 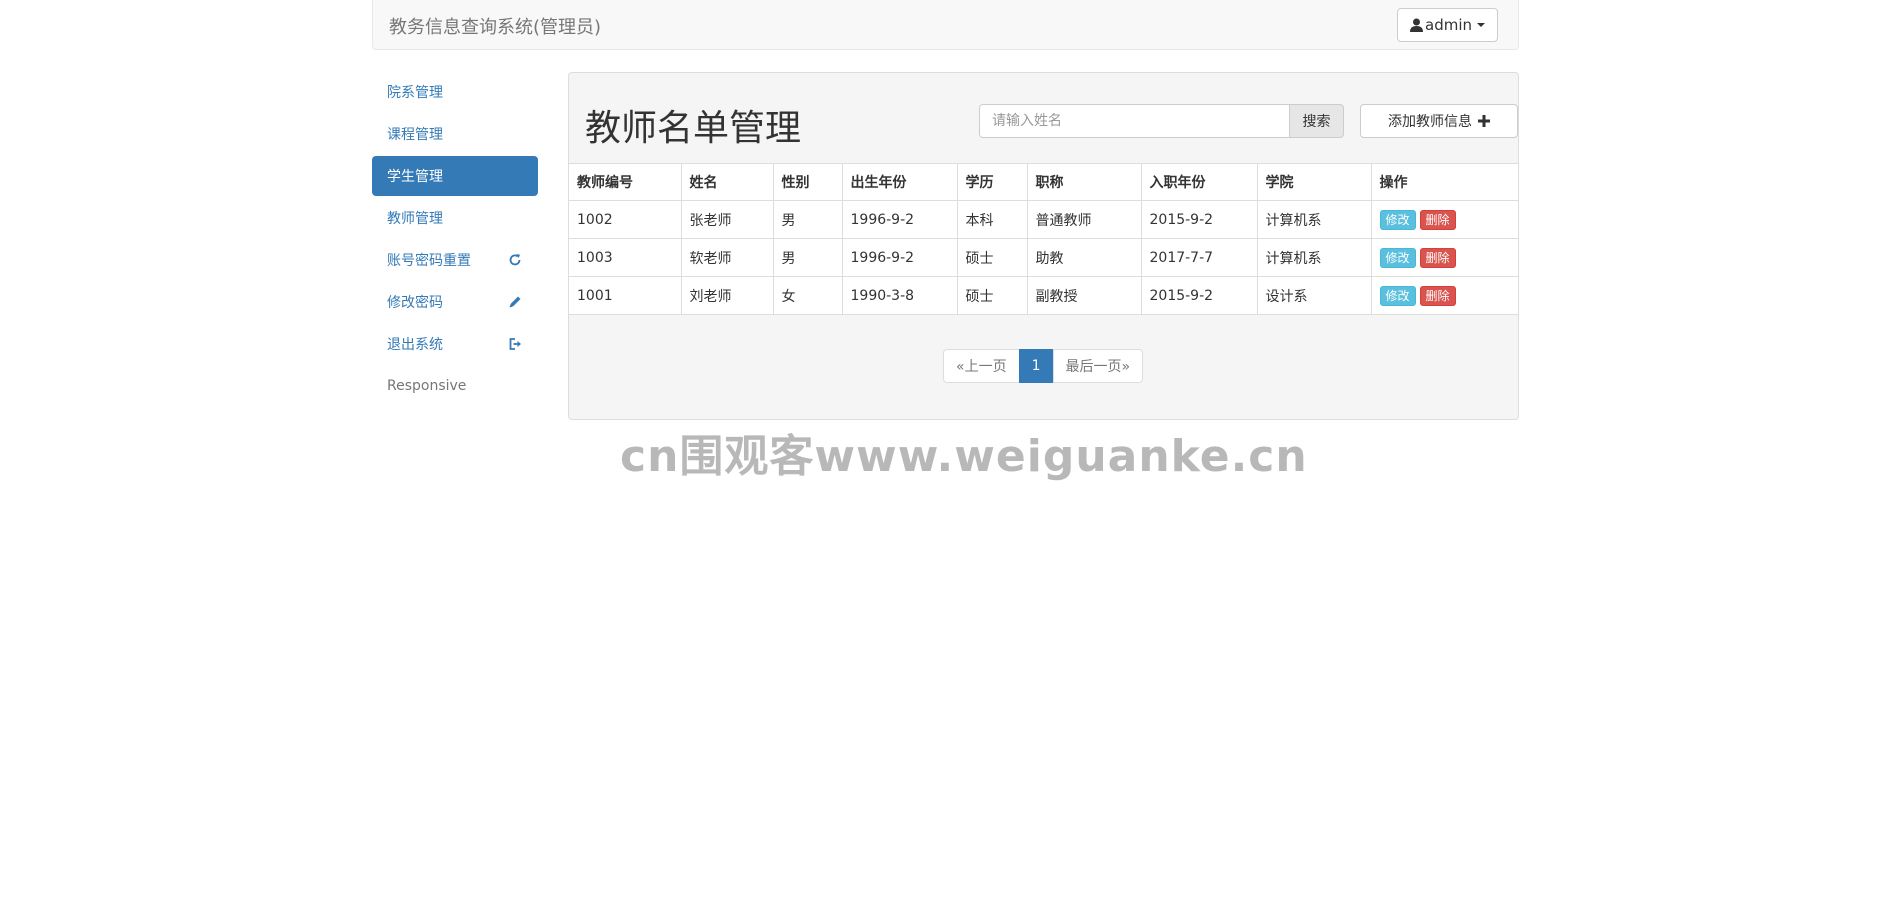 I want to click on sidebar-item-label: 教师管理, so click(x=415, y=219).